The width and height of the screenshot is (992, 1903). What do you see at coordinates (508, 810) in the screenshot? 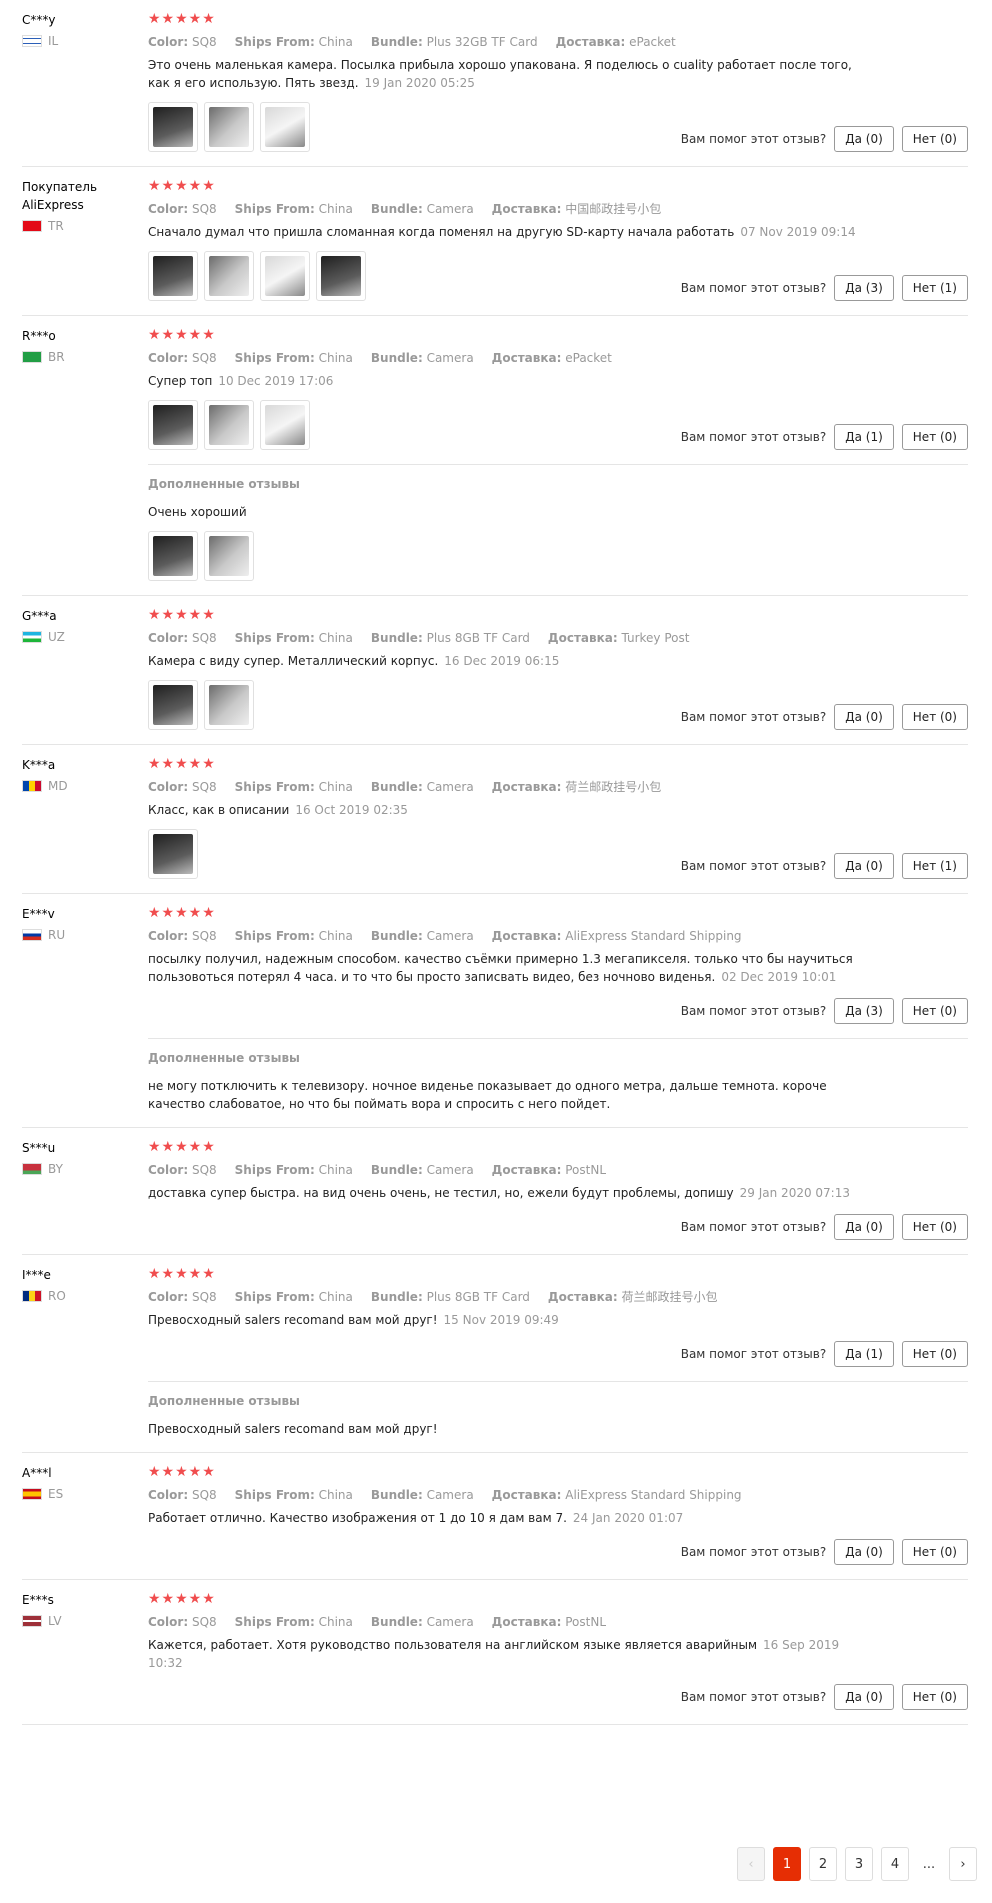
I see `review-text: Класс, как в описании 16 Oct 2019 02:35` at bounding box center [508, 810].